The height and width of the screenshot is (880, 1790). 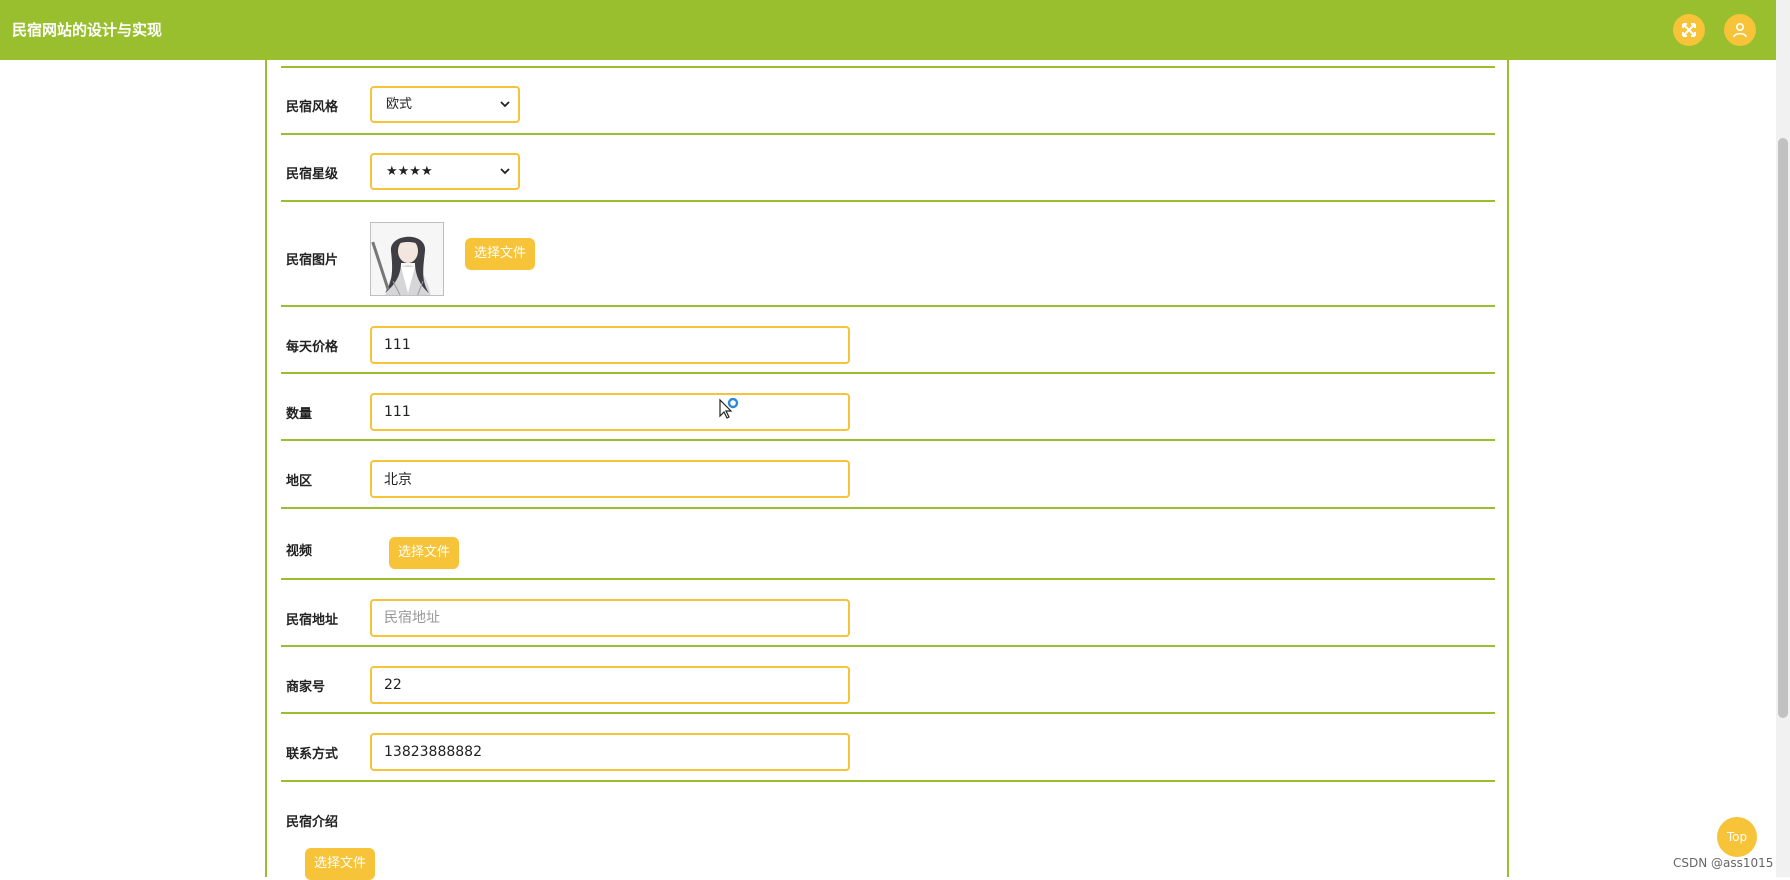 What do you see at coordinates (312, 260) in the screenshot?
I see `image-label: 民宿图片` at bounding box center [312, 260].